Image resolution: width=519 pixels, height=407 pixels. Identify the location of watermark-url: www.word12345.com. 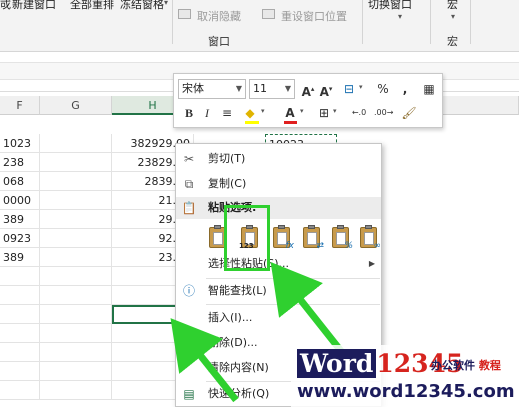
(406, 391).